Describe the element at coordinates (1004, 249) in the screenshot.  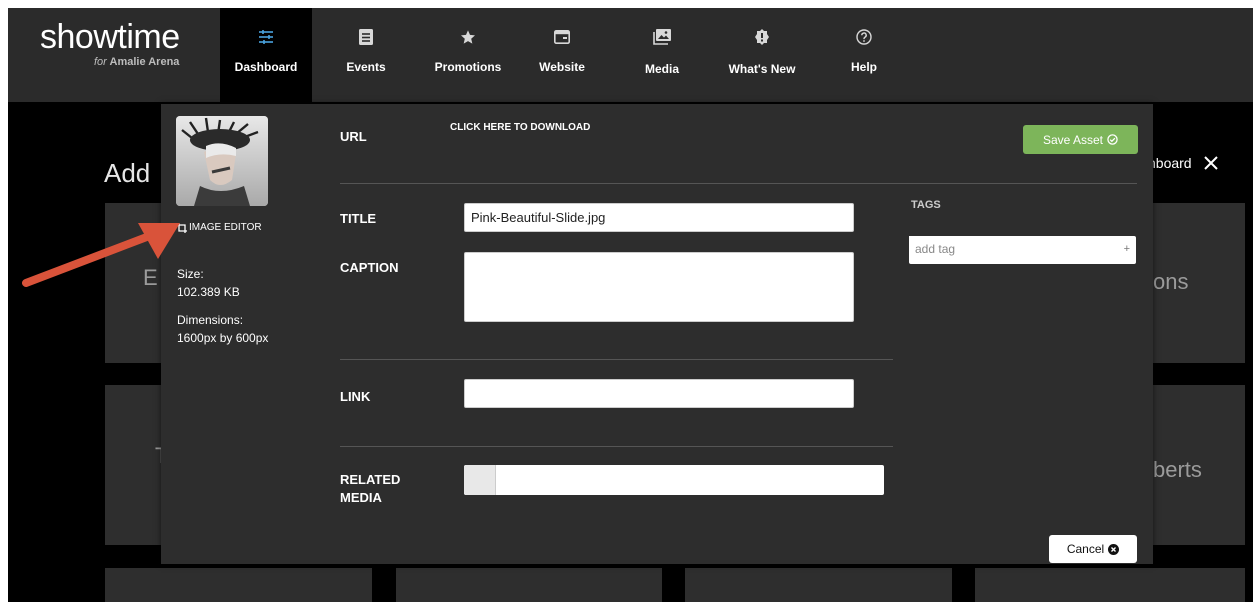
I see `add-tag-input` at that location.